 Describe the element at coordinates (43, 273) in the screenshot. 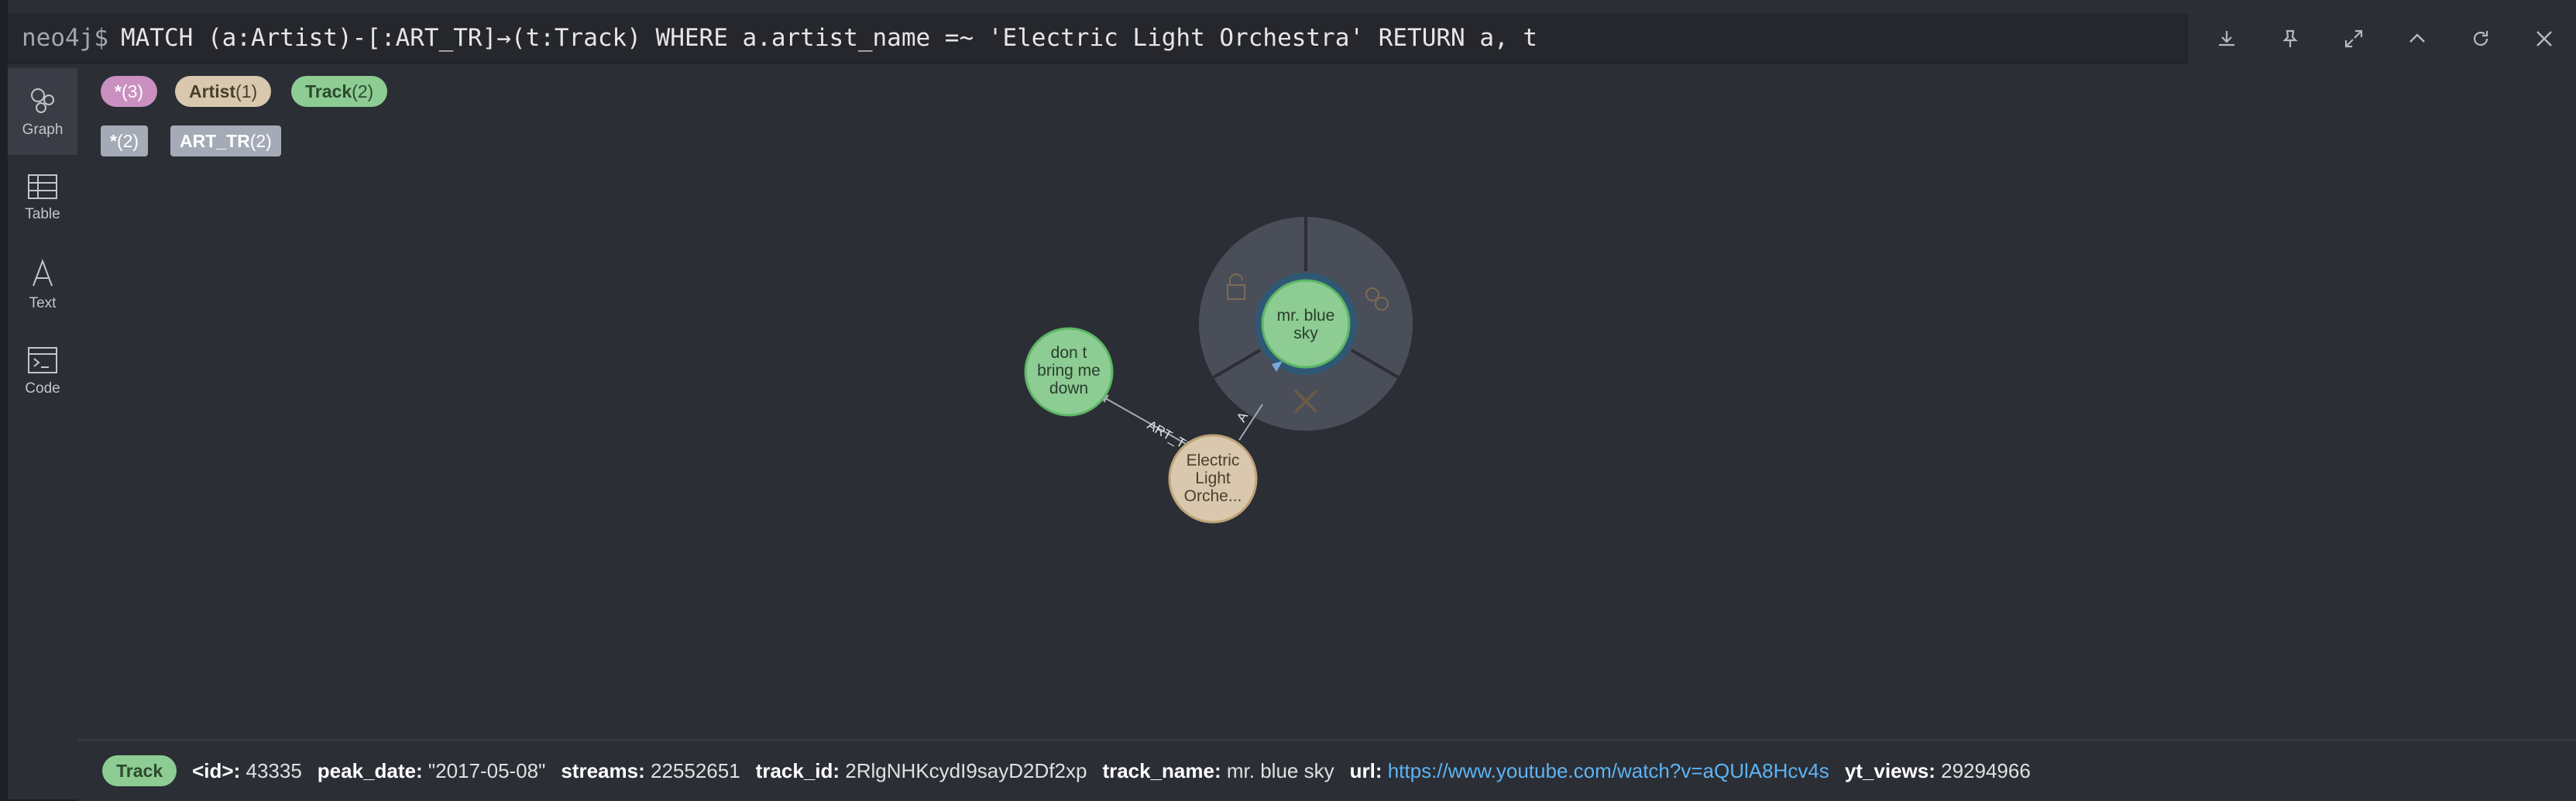

I see `text-icon` at that location.